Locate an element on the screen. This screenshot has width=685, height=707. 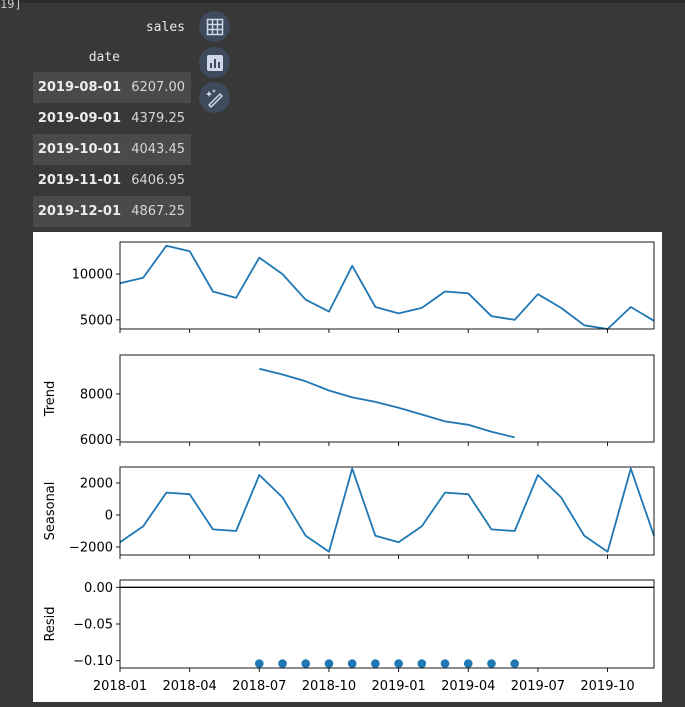
row-index: 2019-10-01 is located at coordinates (79, 149).